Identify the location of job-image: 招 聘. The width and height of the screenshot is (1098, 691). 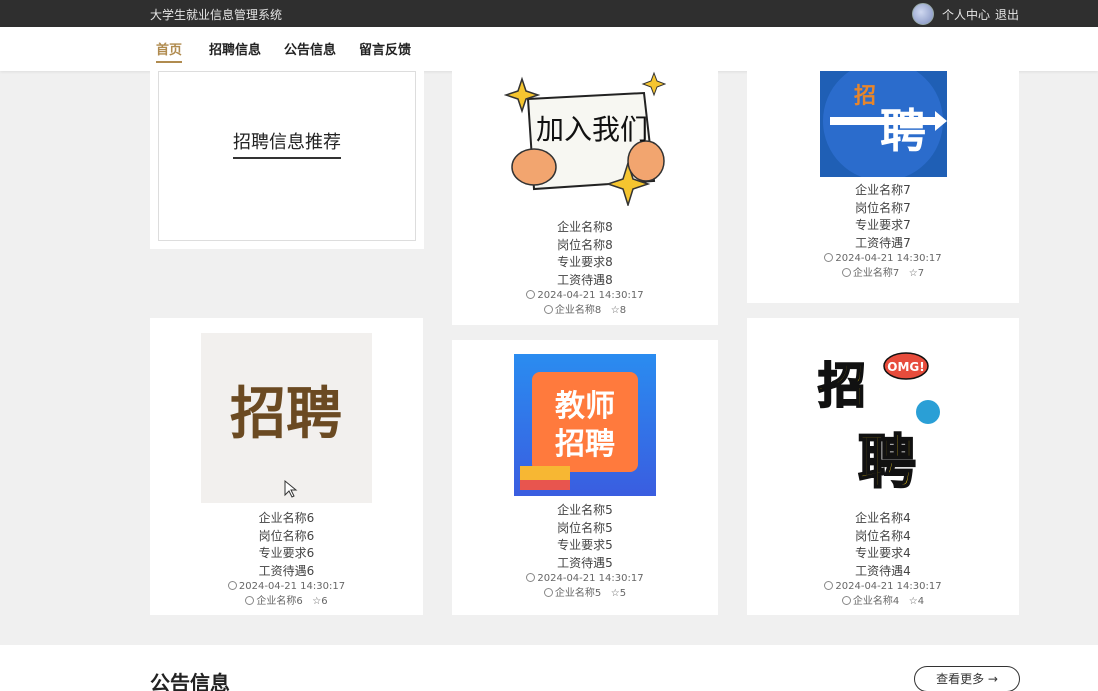
(883, 124).